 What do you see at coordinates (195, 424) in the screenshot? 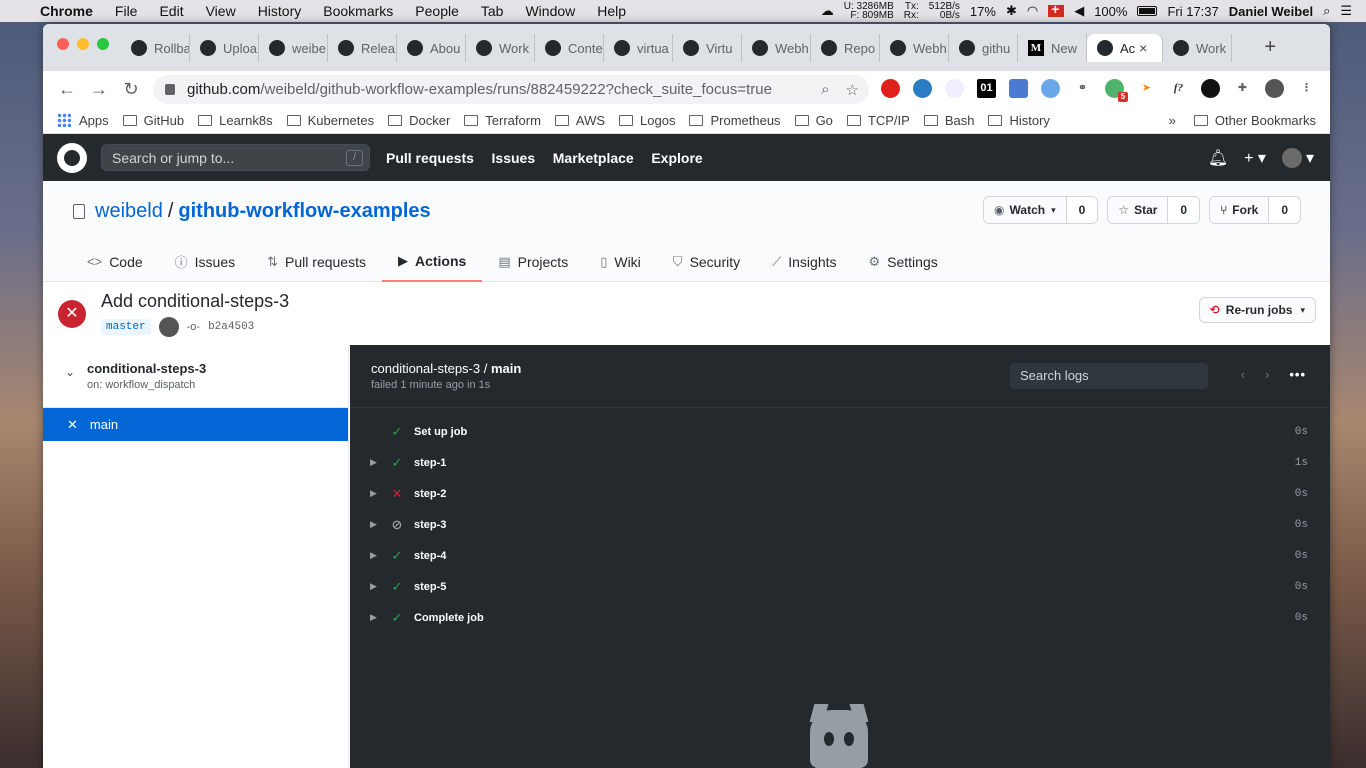
I see `job-item-main: ✕ main` at bounding box center [195, 424].